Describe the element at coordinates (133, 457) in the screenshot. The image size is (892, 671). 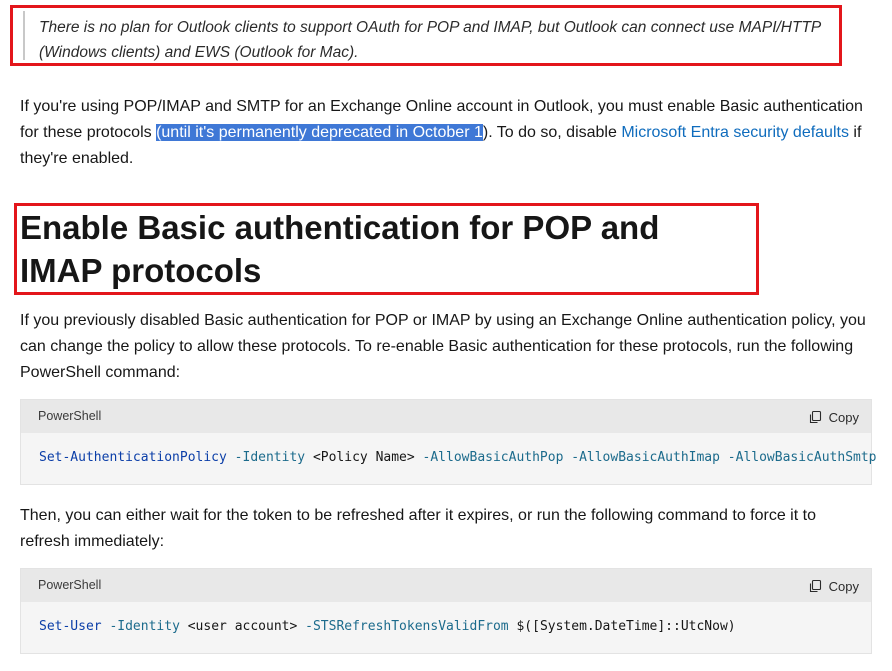
I see `code-cmdlet: Set-AuthenticationPolicy` at that location.